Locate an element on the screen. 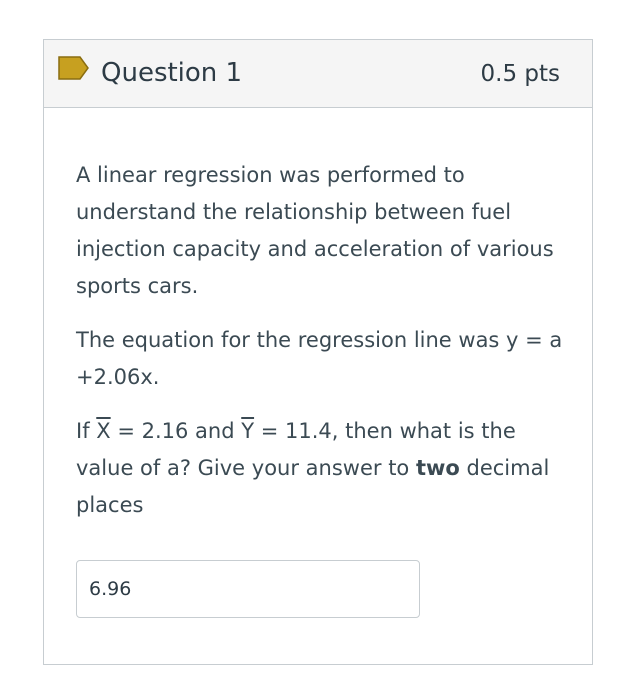  x-bar-symbol: X is located at coordinates (103, 431).